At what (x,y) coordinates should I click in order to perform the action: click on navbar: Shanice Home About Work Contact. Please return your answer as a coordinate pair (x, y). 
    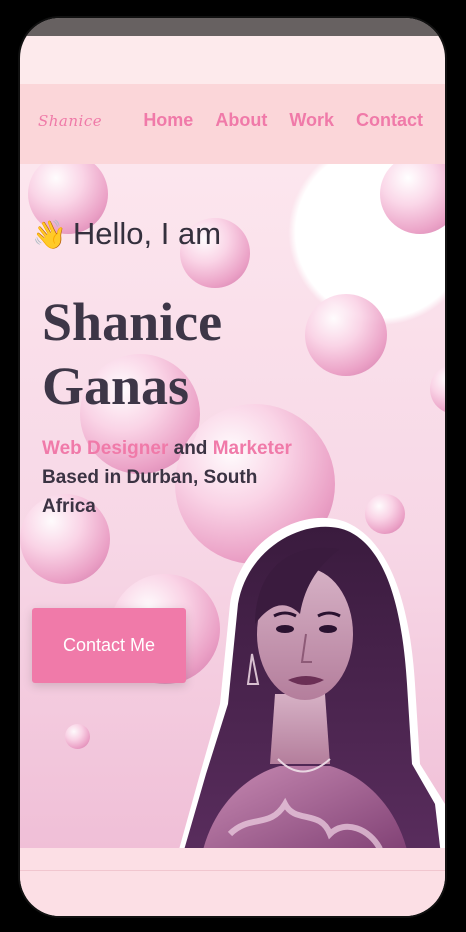
    Looking at the image, I should click on (232, 124).